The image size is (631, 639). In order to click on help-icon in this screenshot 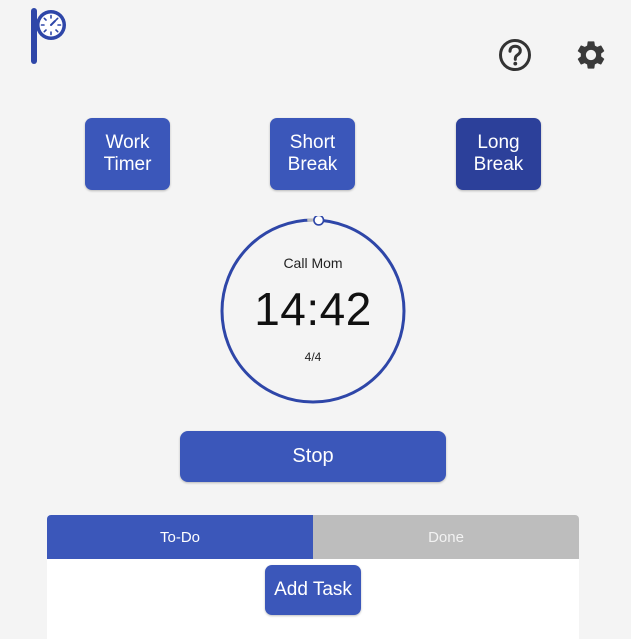, I will do `click(515, 55)`.